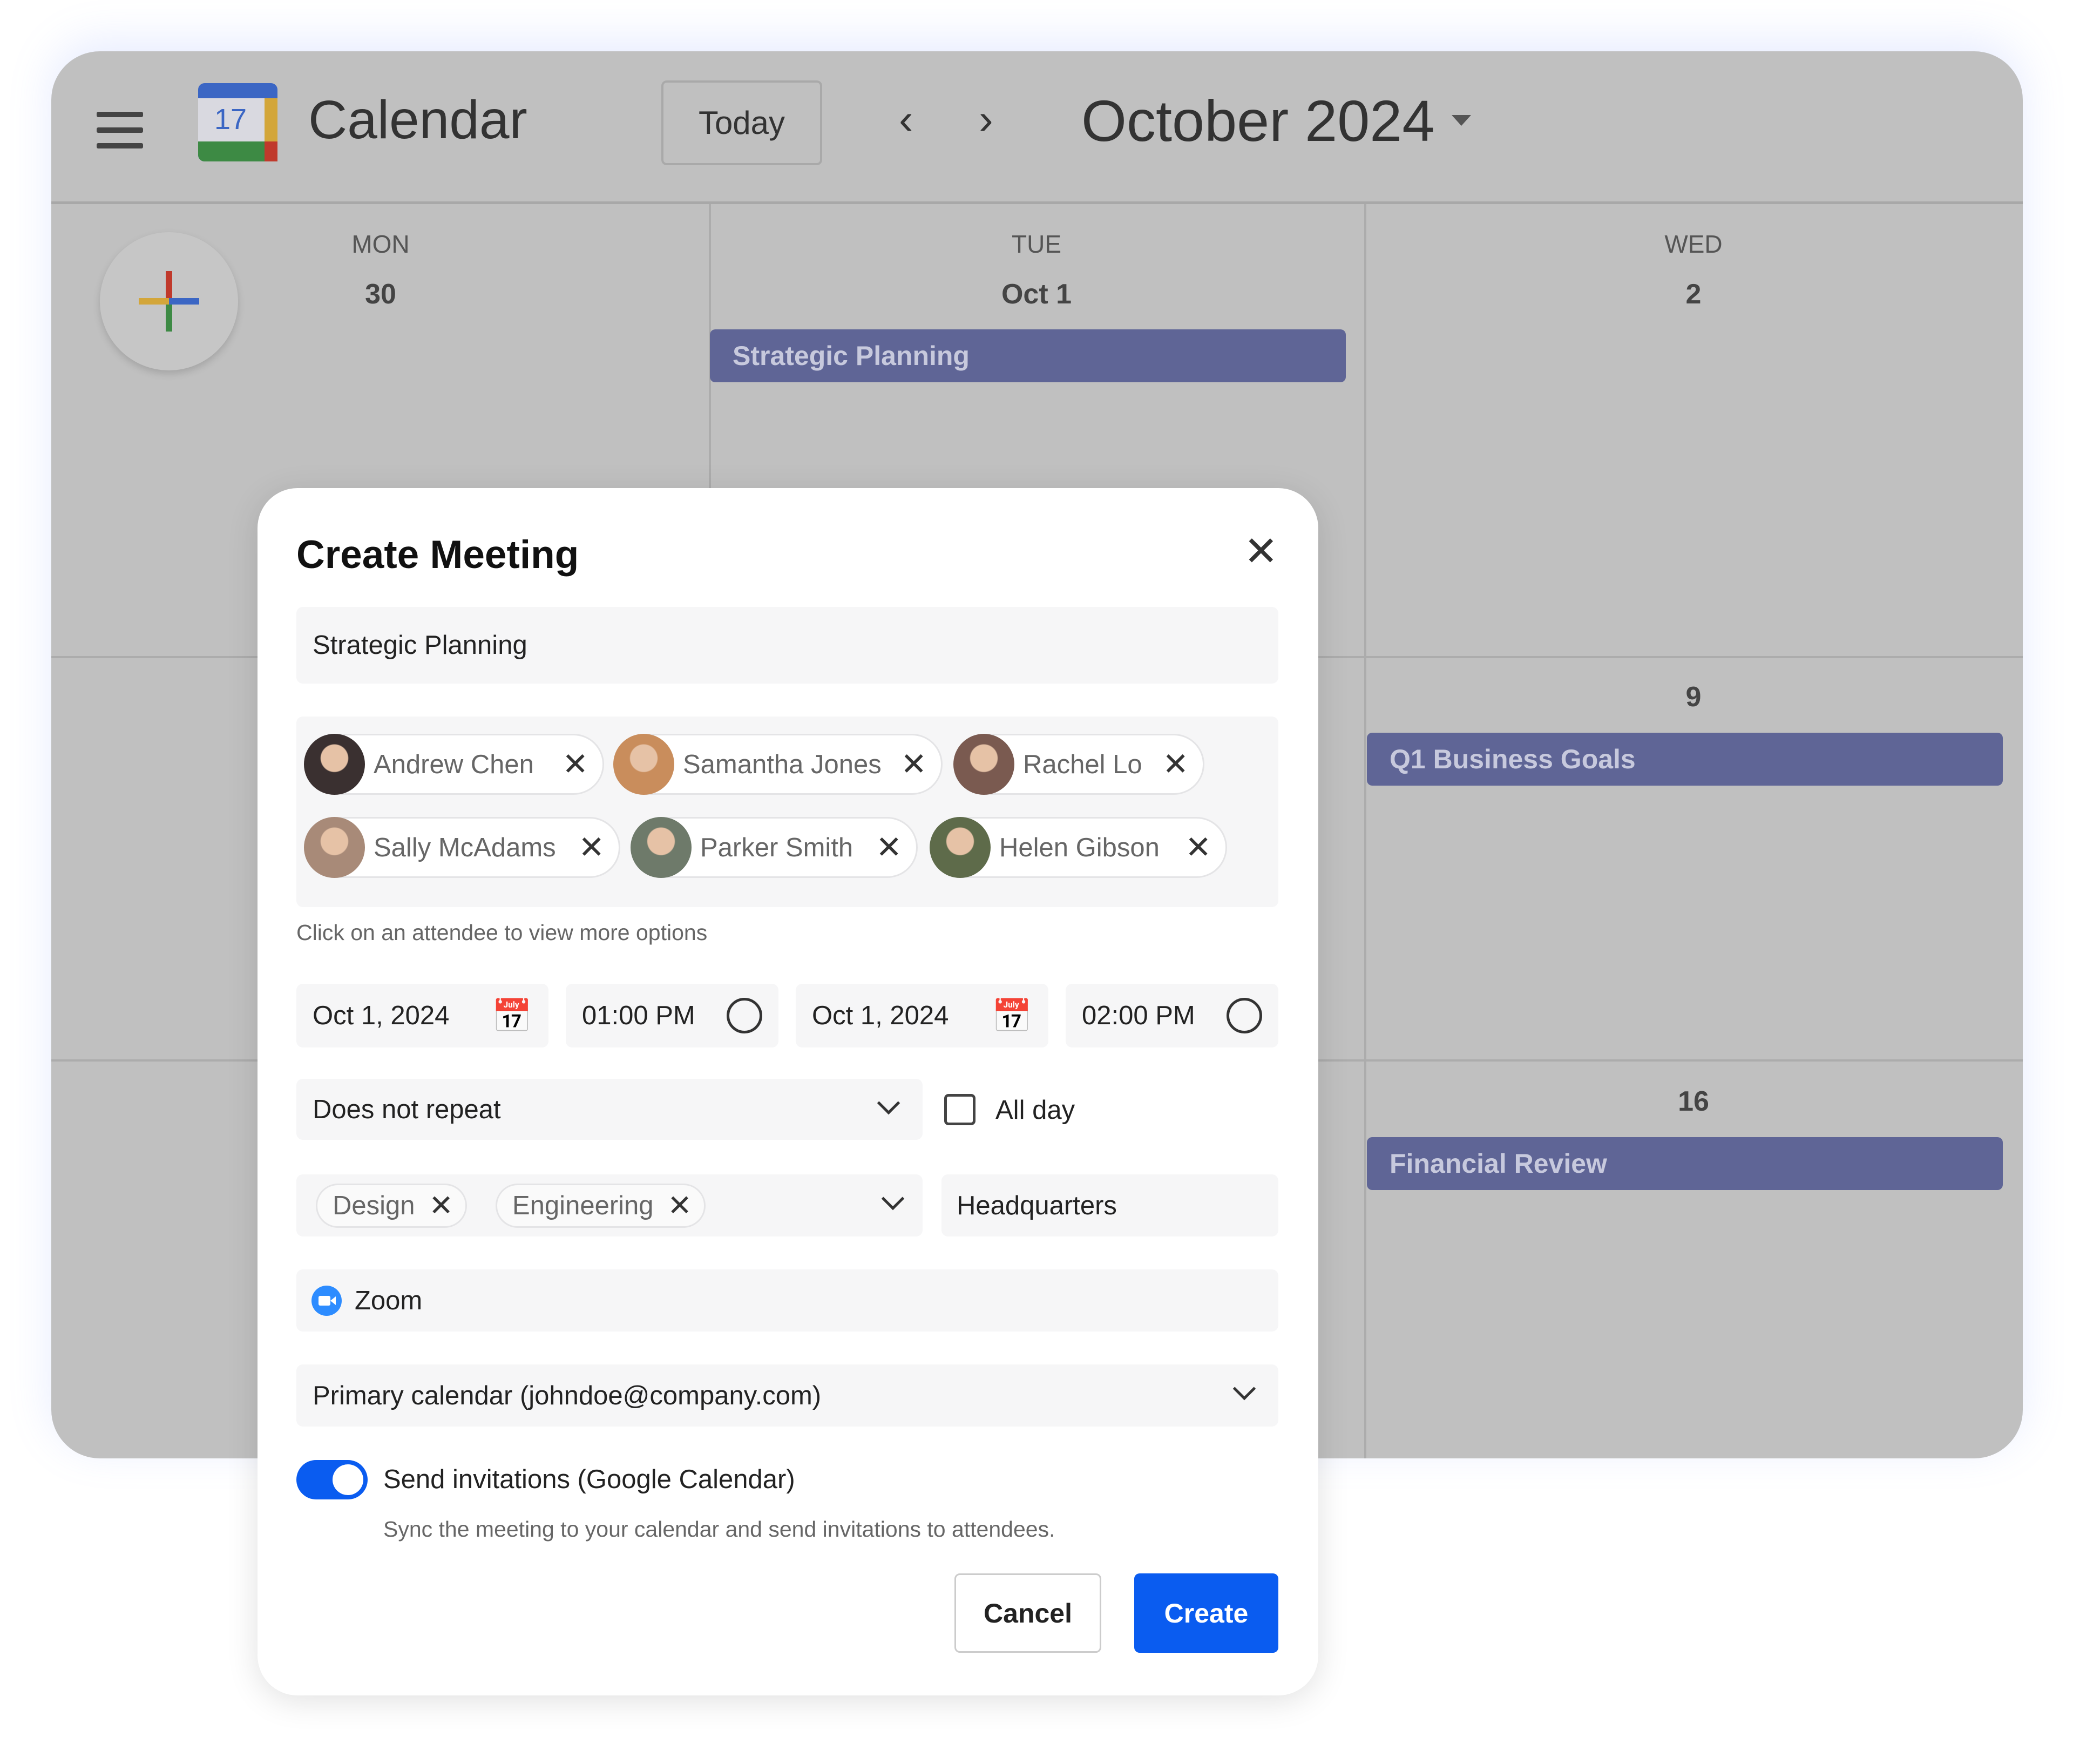 This screenshot has height=1764, width=2073. Describe the element at coordinates (782, 764) in the screenshot. I see `attendee-name: Samantha Jones` at that location.